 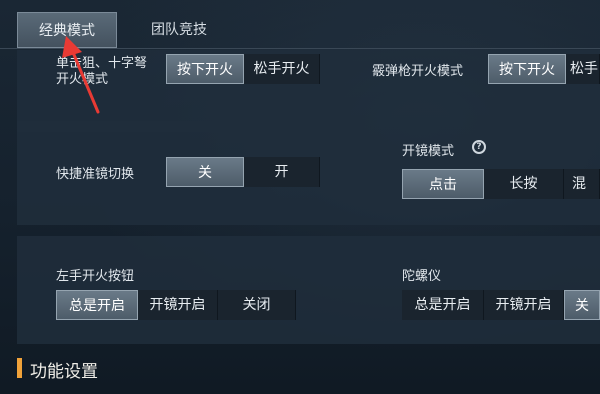 I want to click on gyroscope-off-button: 关, so click(x=582, y=305).